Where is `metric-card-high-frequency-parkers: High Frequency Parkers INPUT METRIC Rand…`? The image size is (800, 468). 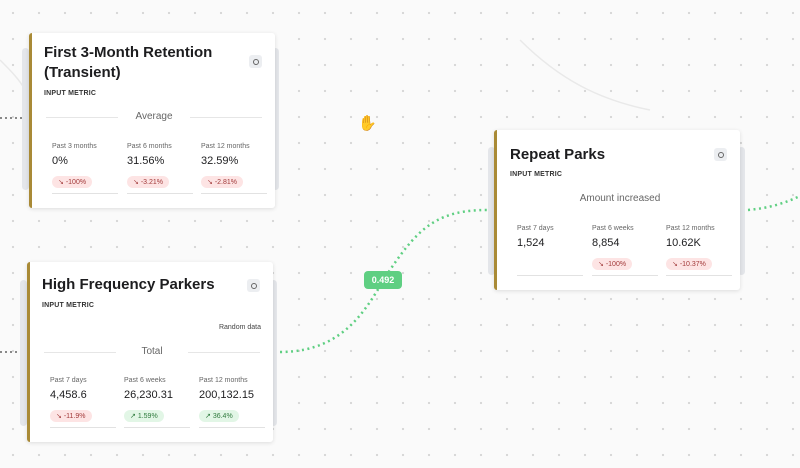
metric-card-high-frequency-parkers: High Frequency Parkers INPUT METRIC Rand… is located at coordinates (150, 352).